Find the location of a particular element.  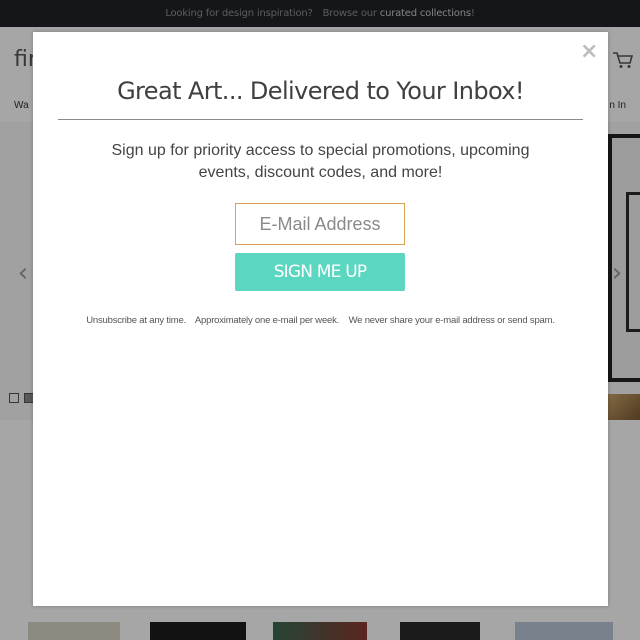

close-button: × is located at coordinates (589, 52).